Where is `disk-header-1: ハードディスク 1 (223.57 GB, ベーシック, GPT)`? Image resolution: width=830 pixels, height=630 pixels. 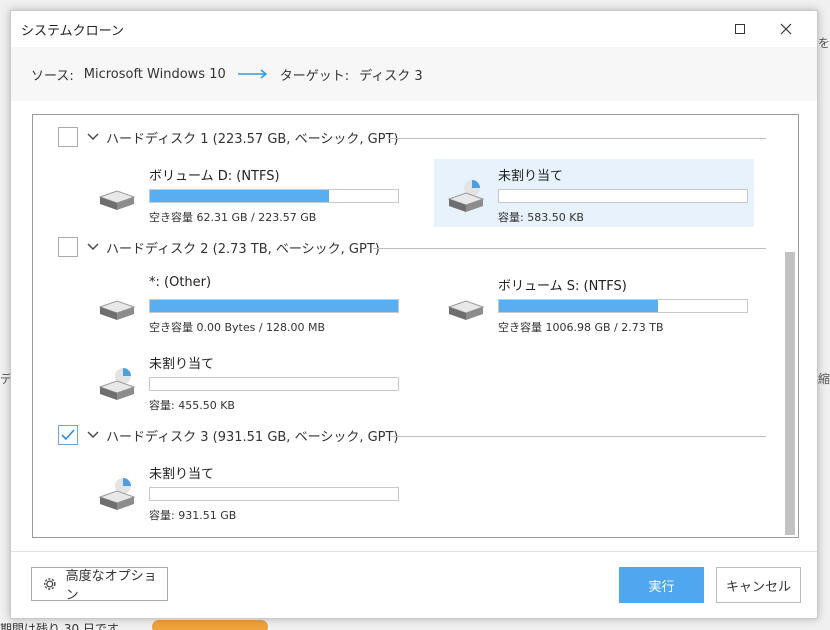
disk-header-1: ハードディスク 1 (223.57 GB, ベーシック, GPT) is located at coordinates (228, 137).